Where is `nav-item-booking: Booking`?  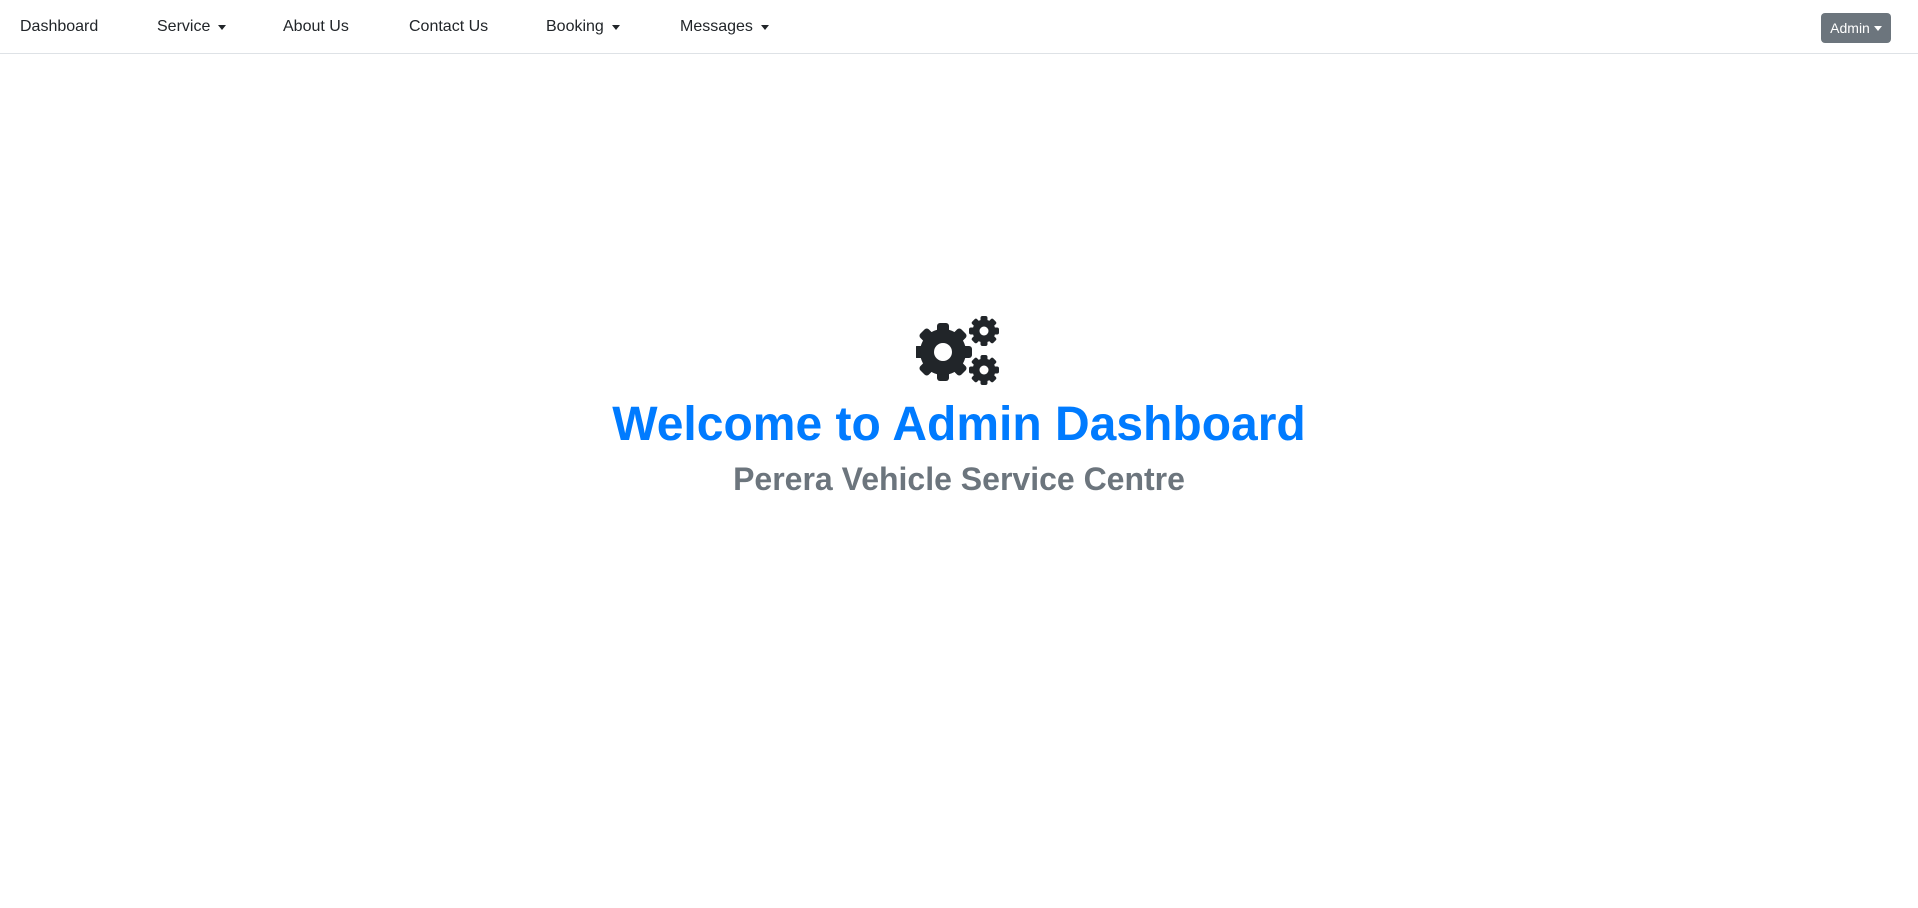 nav-item-booking: Booking is located at coordinates (583, 27).